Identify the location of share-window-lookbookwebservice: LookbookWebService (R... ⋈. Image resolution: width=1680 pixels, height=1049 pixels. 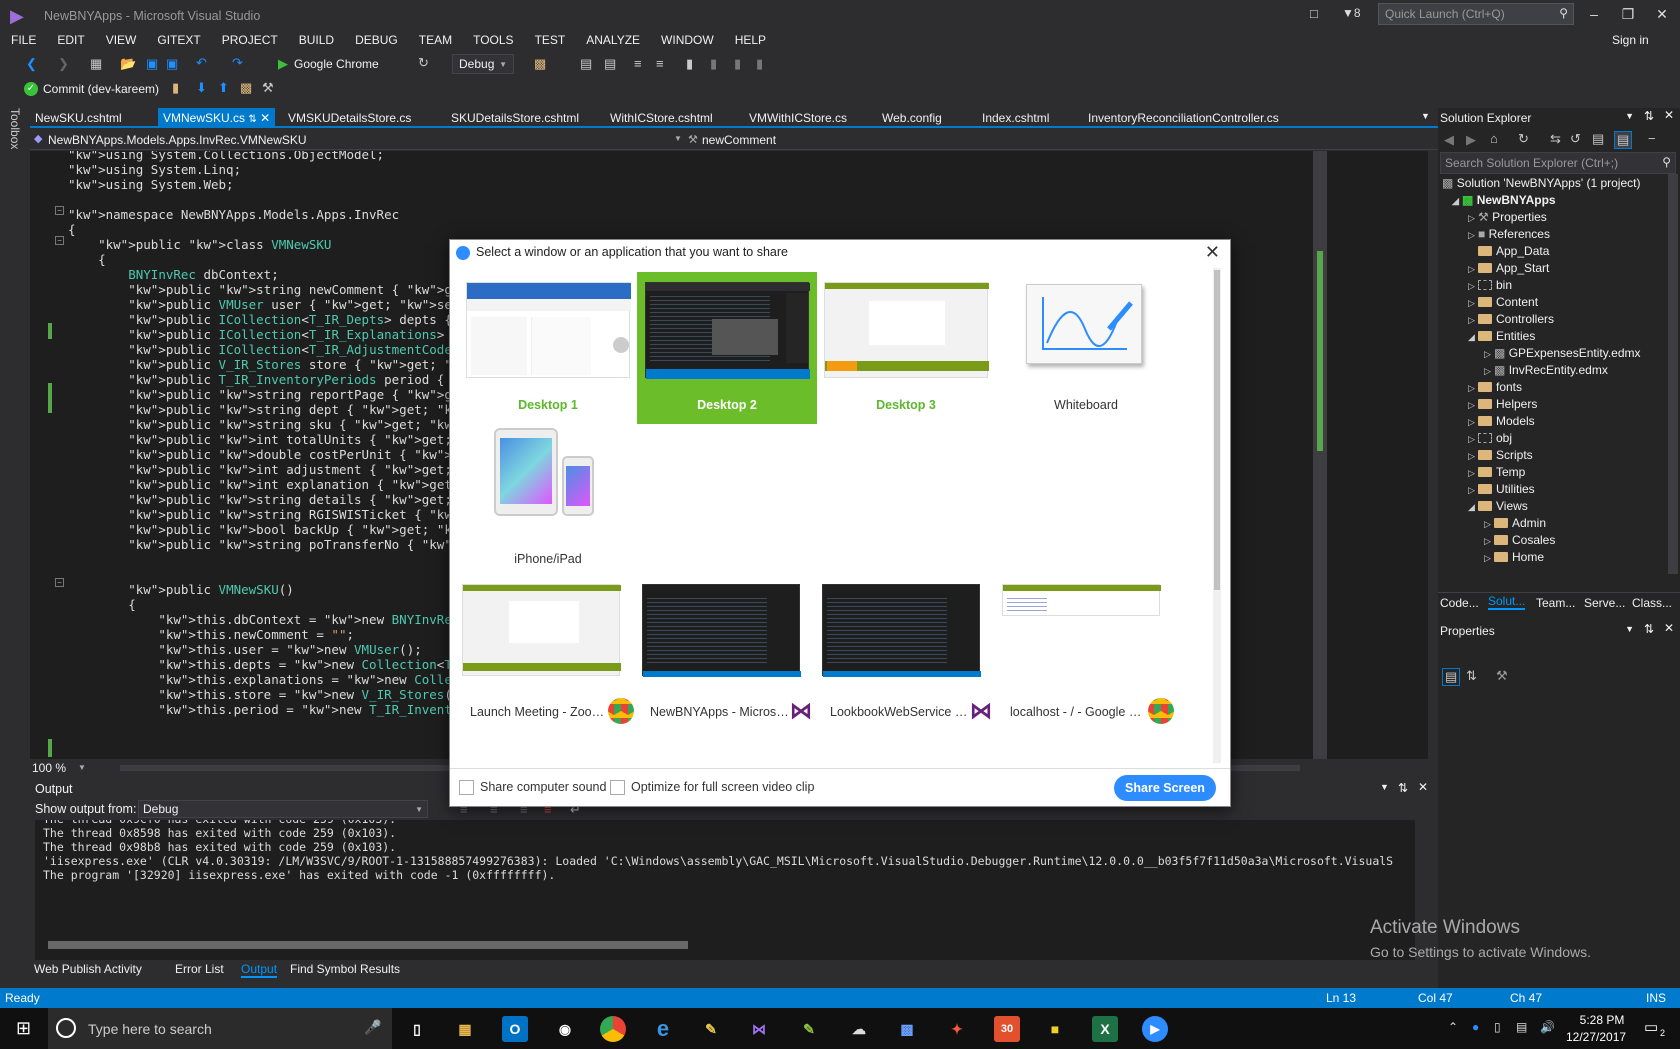
(908, 660).